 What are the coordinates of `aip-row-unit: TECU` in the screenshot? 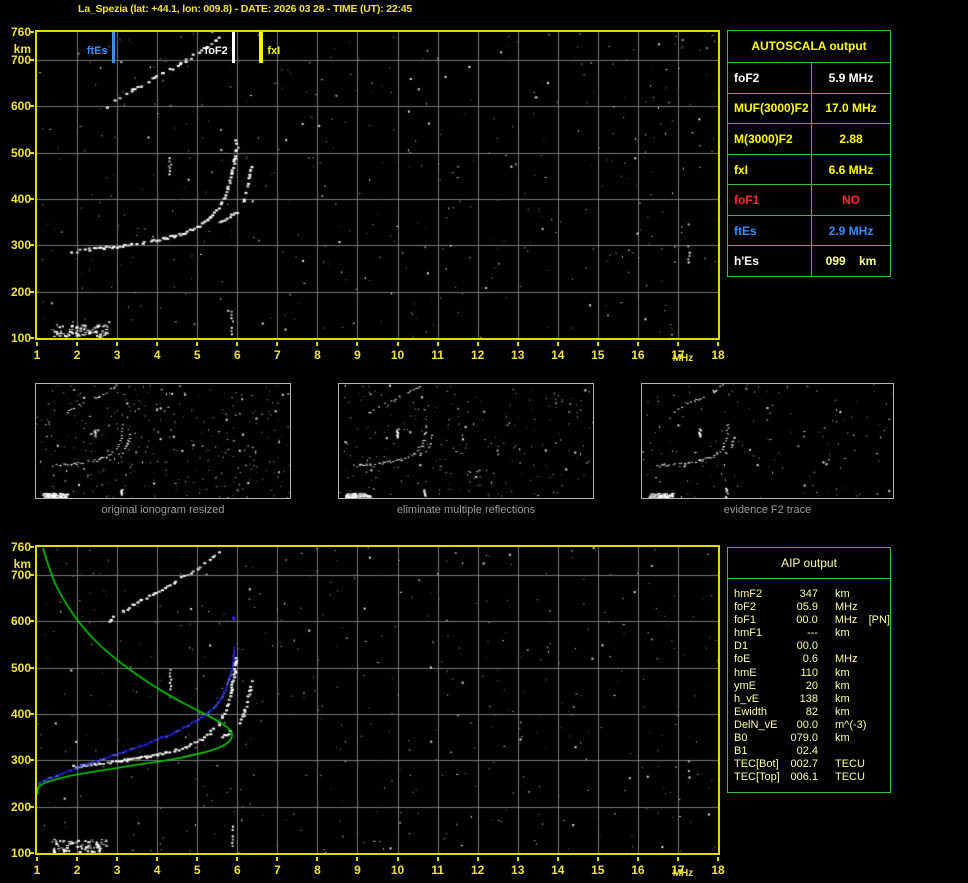 It's located at (850, 764).